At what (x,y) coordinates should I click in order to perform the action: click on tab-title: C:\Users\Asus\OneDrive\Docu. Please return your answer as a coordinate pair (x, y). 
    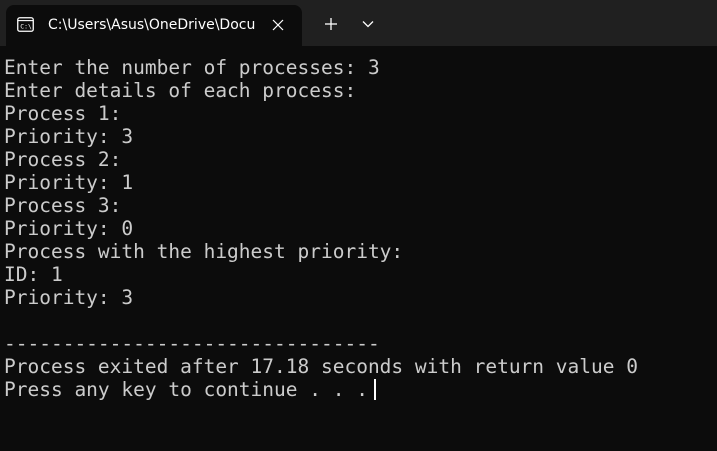
    Looking at the image, I should click on (152, 25).